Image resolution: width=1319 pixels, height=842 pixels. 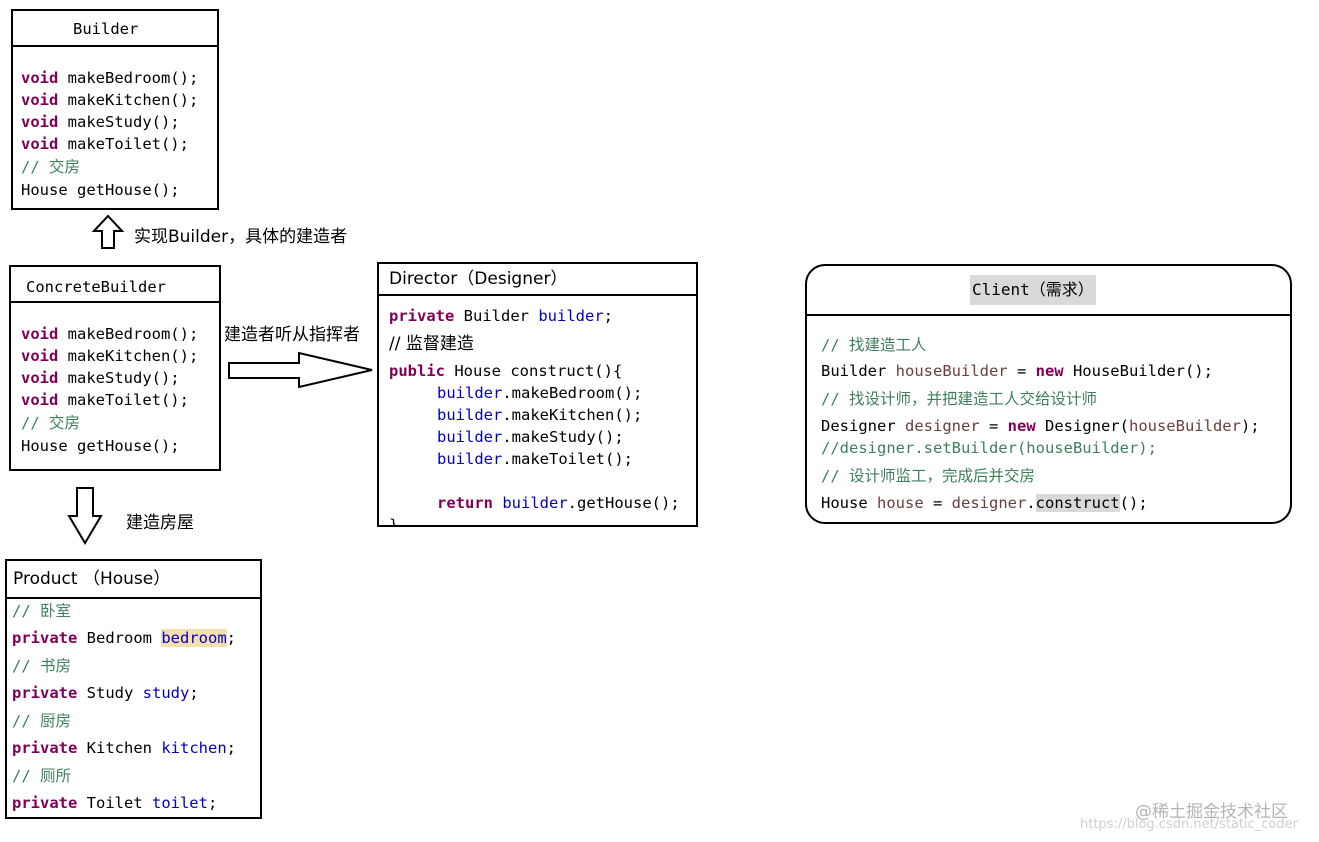 I want to click on builds-label: 建造房屋, so click(x=160, y=523).